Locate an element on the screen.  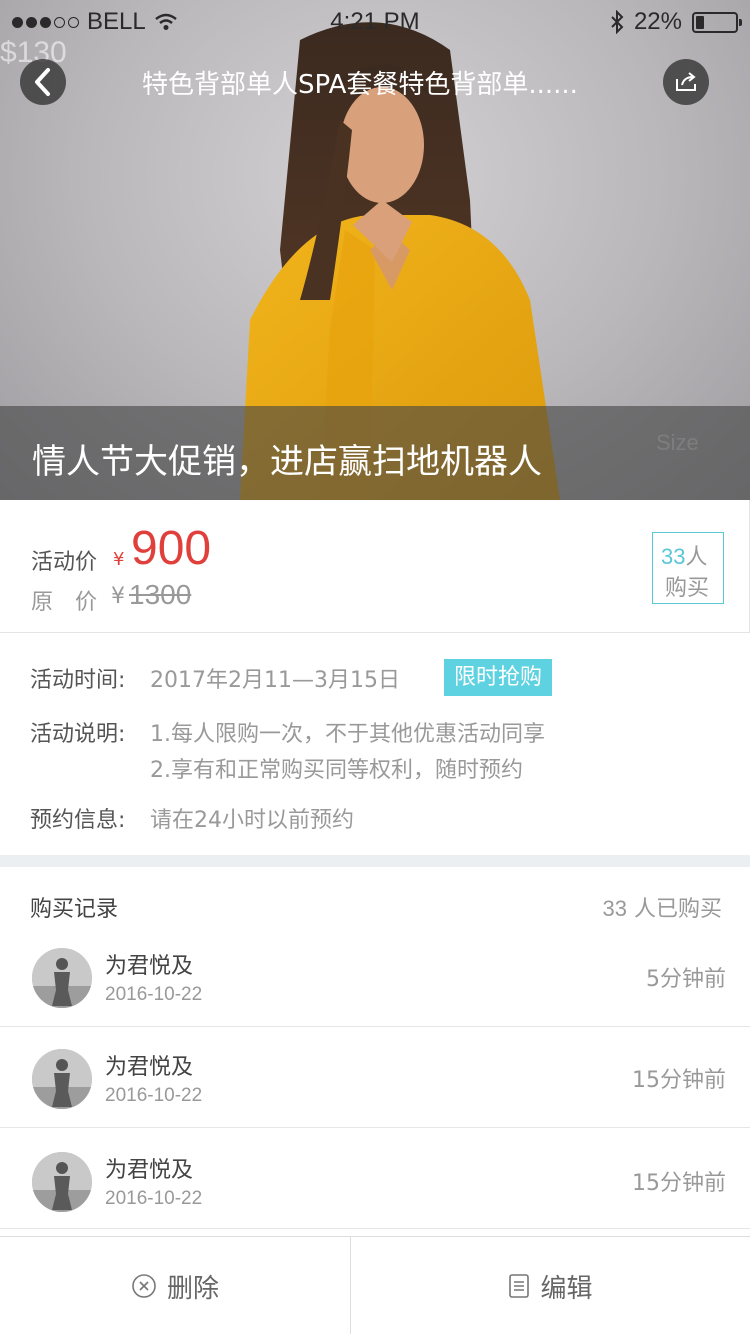
share-button is located at coordinates (686, 82).